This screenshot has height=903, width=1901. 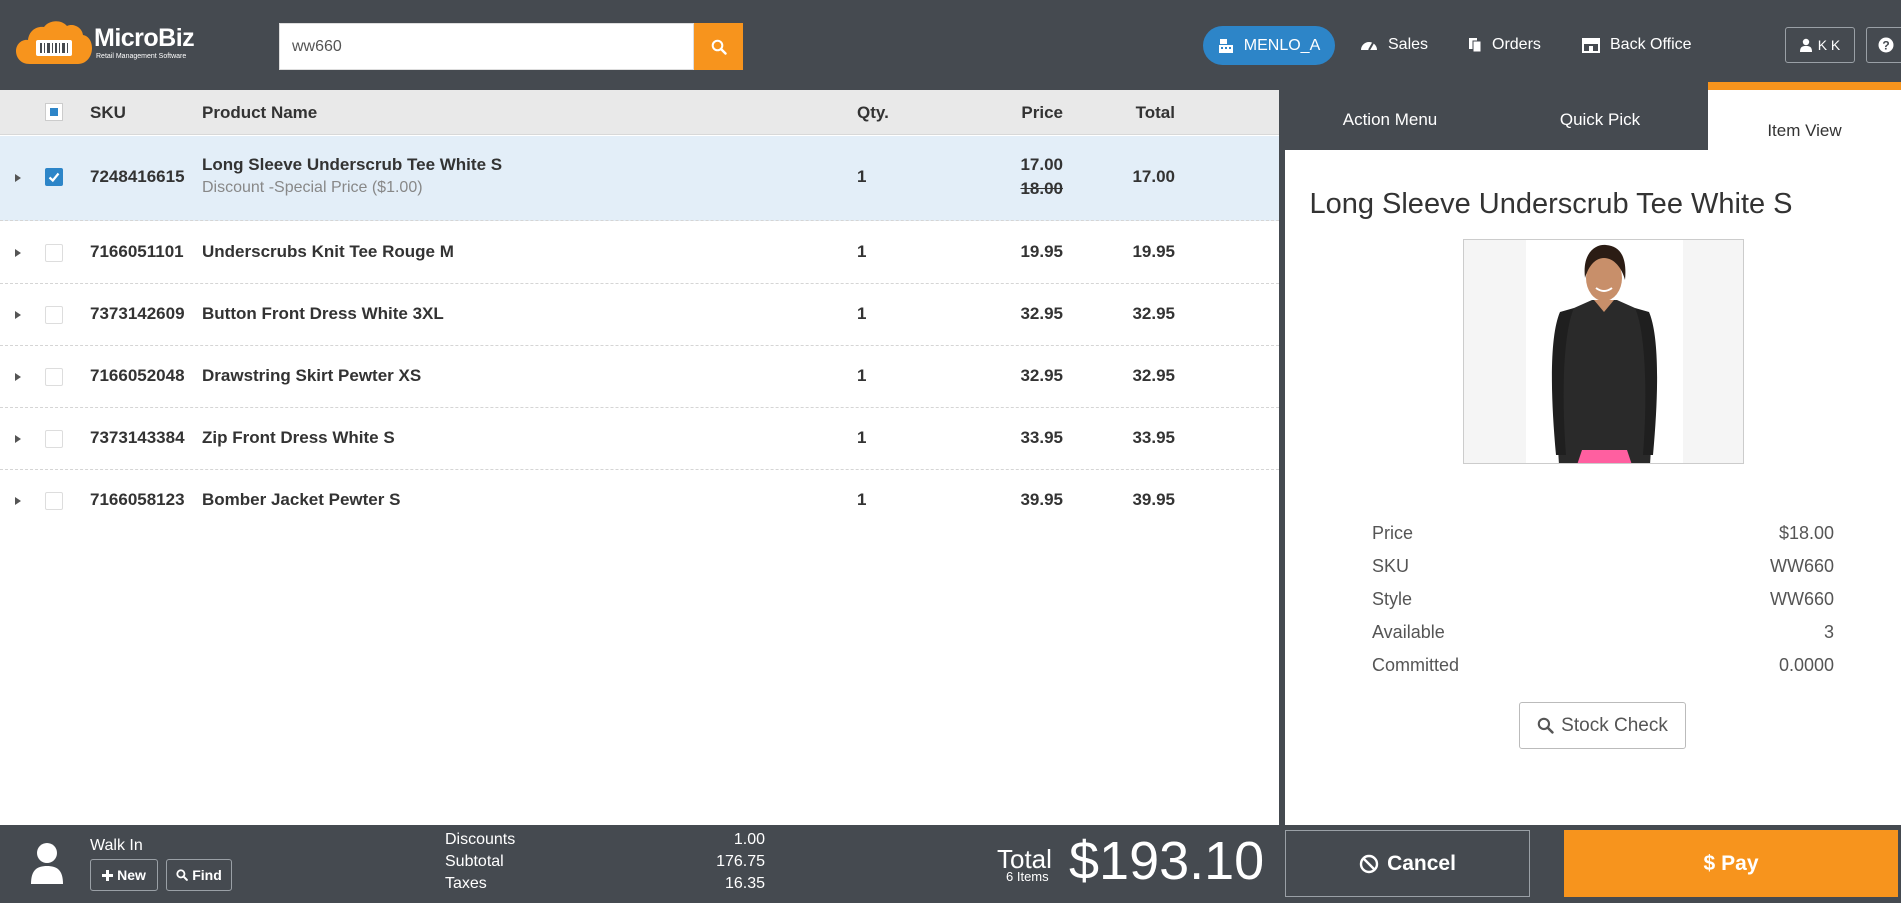 What do you see at coordinates (1551, 204) in the screenshot?
I see `item-title: Long Sleeve Underscrub Tee White S` at bounding box center [1551, 204].